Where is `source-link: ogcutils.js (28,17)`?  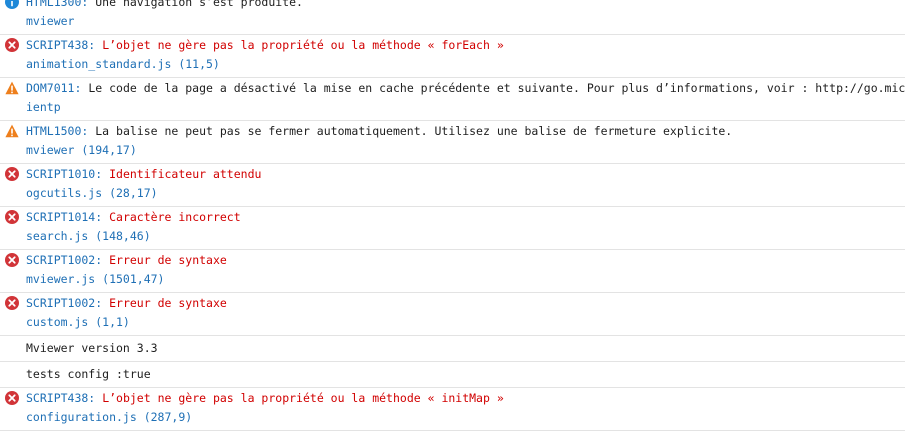
source-link: ogcutils.js (28,17) is located at coordinates (92, 193).